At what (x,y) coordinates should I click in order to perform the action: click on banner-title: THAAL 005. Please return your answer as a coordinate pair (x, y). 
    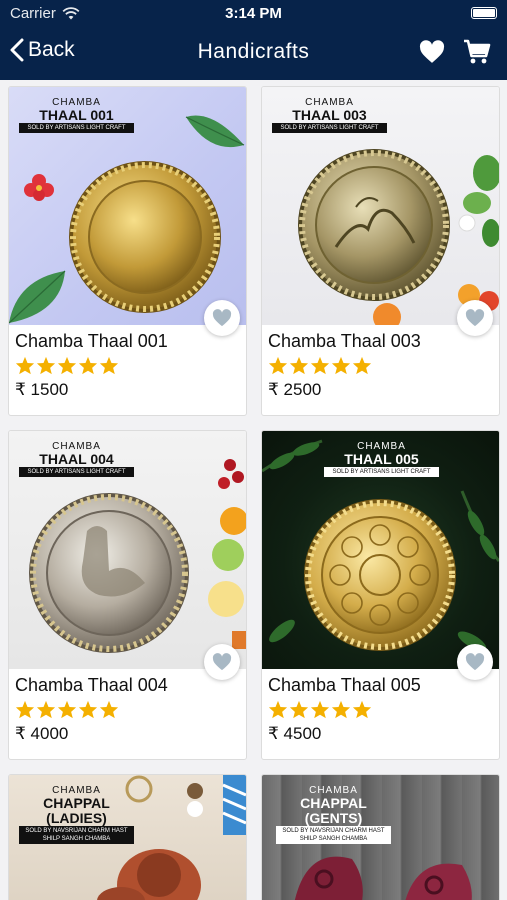
    Looking at the image, I should click on (381, 459).